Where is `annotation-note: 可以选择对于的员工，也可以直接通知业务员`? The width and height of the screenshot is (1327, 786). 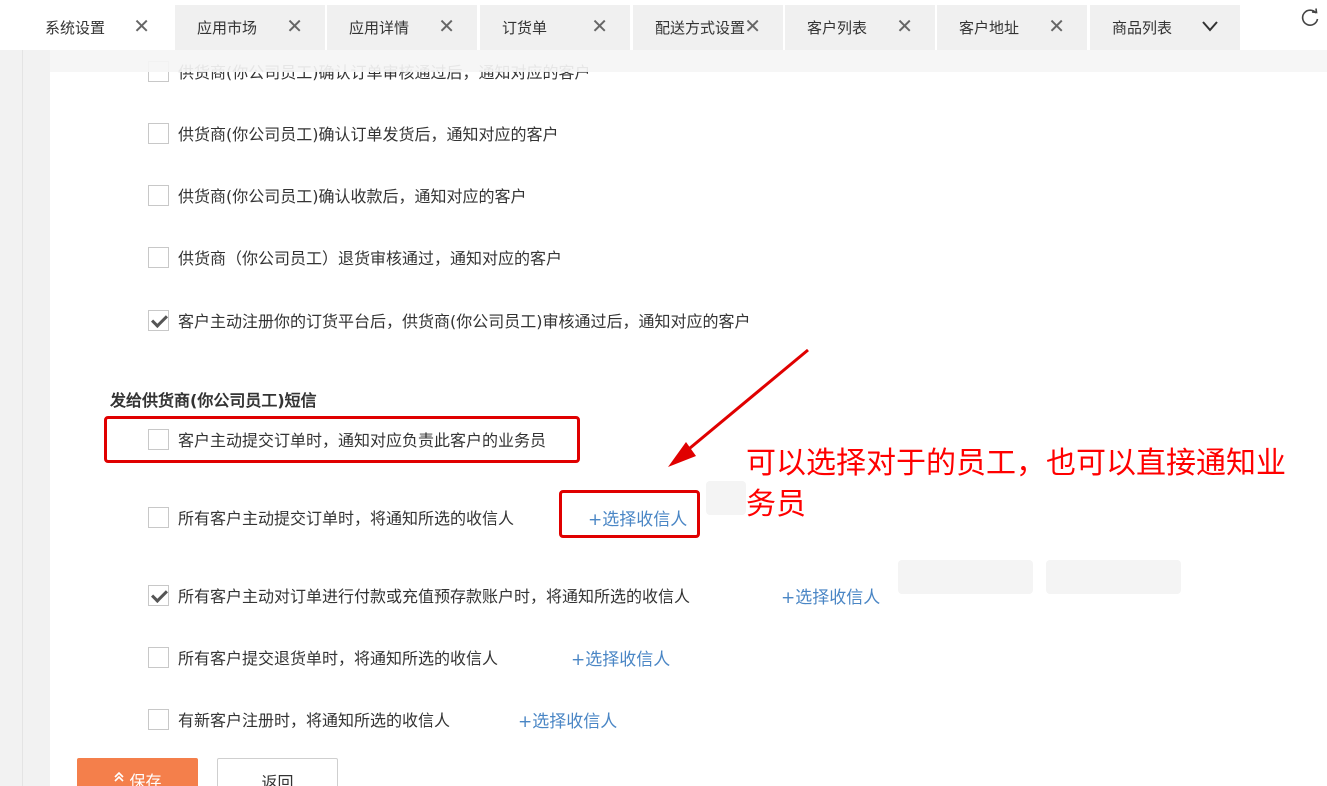
annotation-note: 可以选择对于的员工，也可以直接通知业务员 is located at coordinates (1016, 484).